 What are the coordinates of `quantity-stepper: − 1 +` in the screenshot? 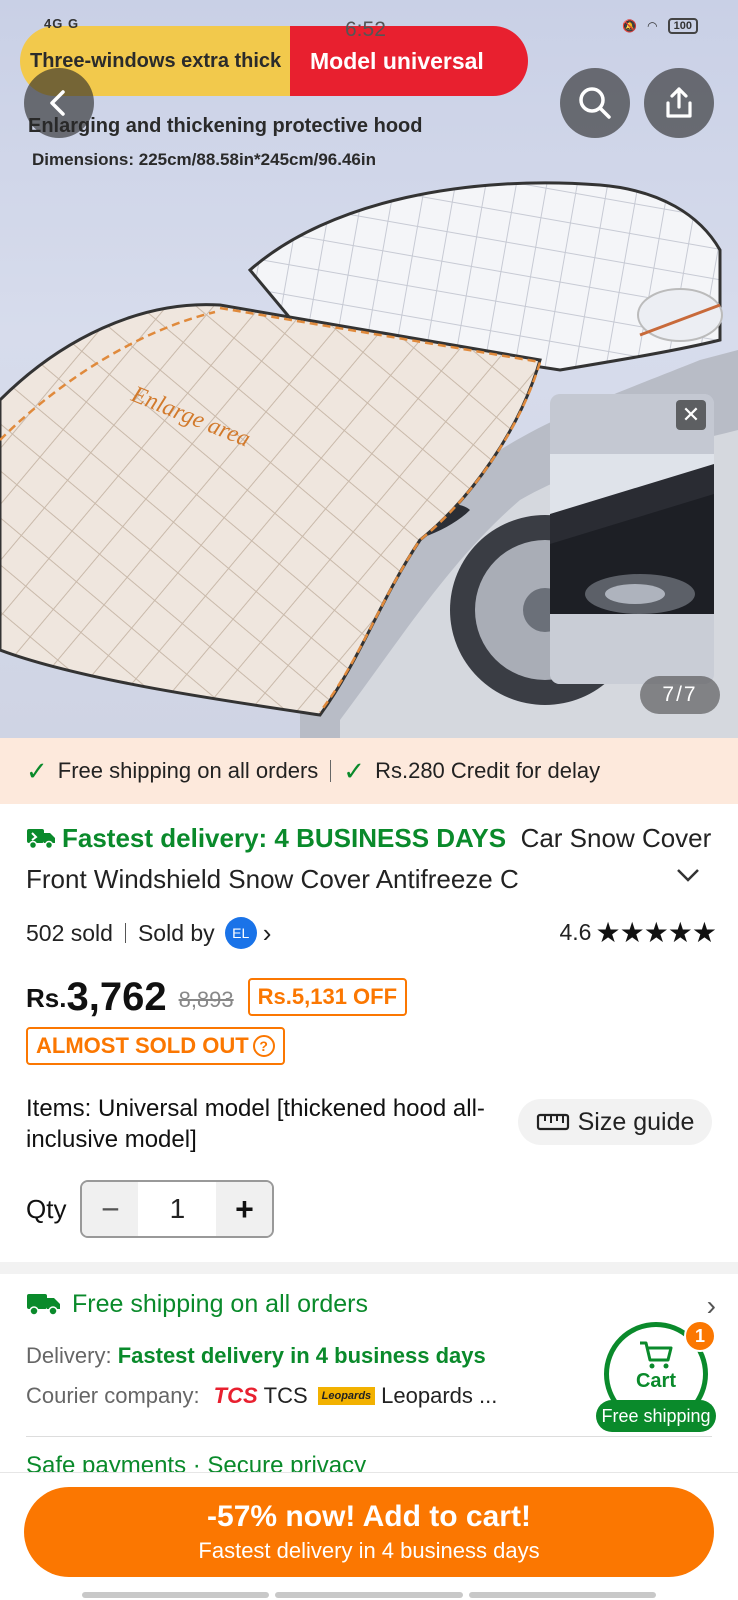 It's located at (177, 1209).